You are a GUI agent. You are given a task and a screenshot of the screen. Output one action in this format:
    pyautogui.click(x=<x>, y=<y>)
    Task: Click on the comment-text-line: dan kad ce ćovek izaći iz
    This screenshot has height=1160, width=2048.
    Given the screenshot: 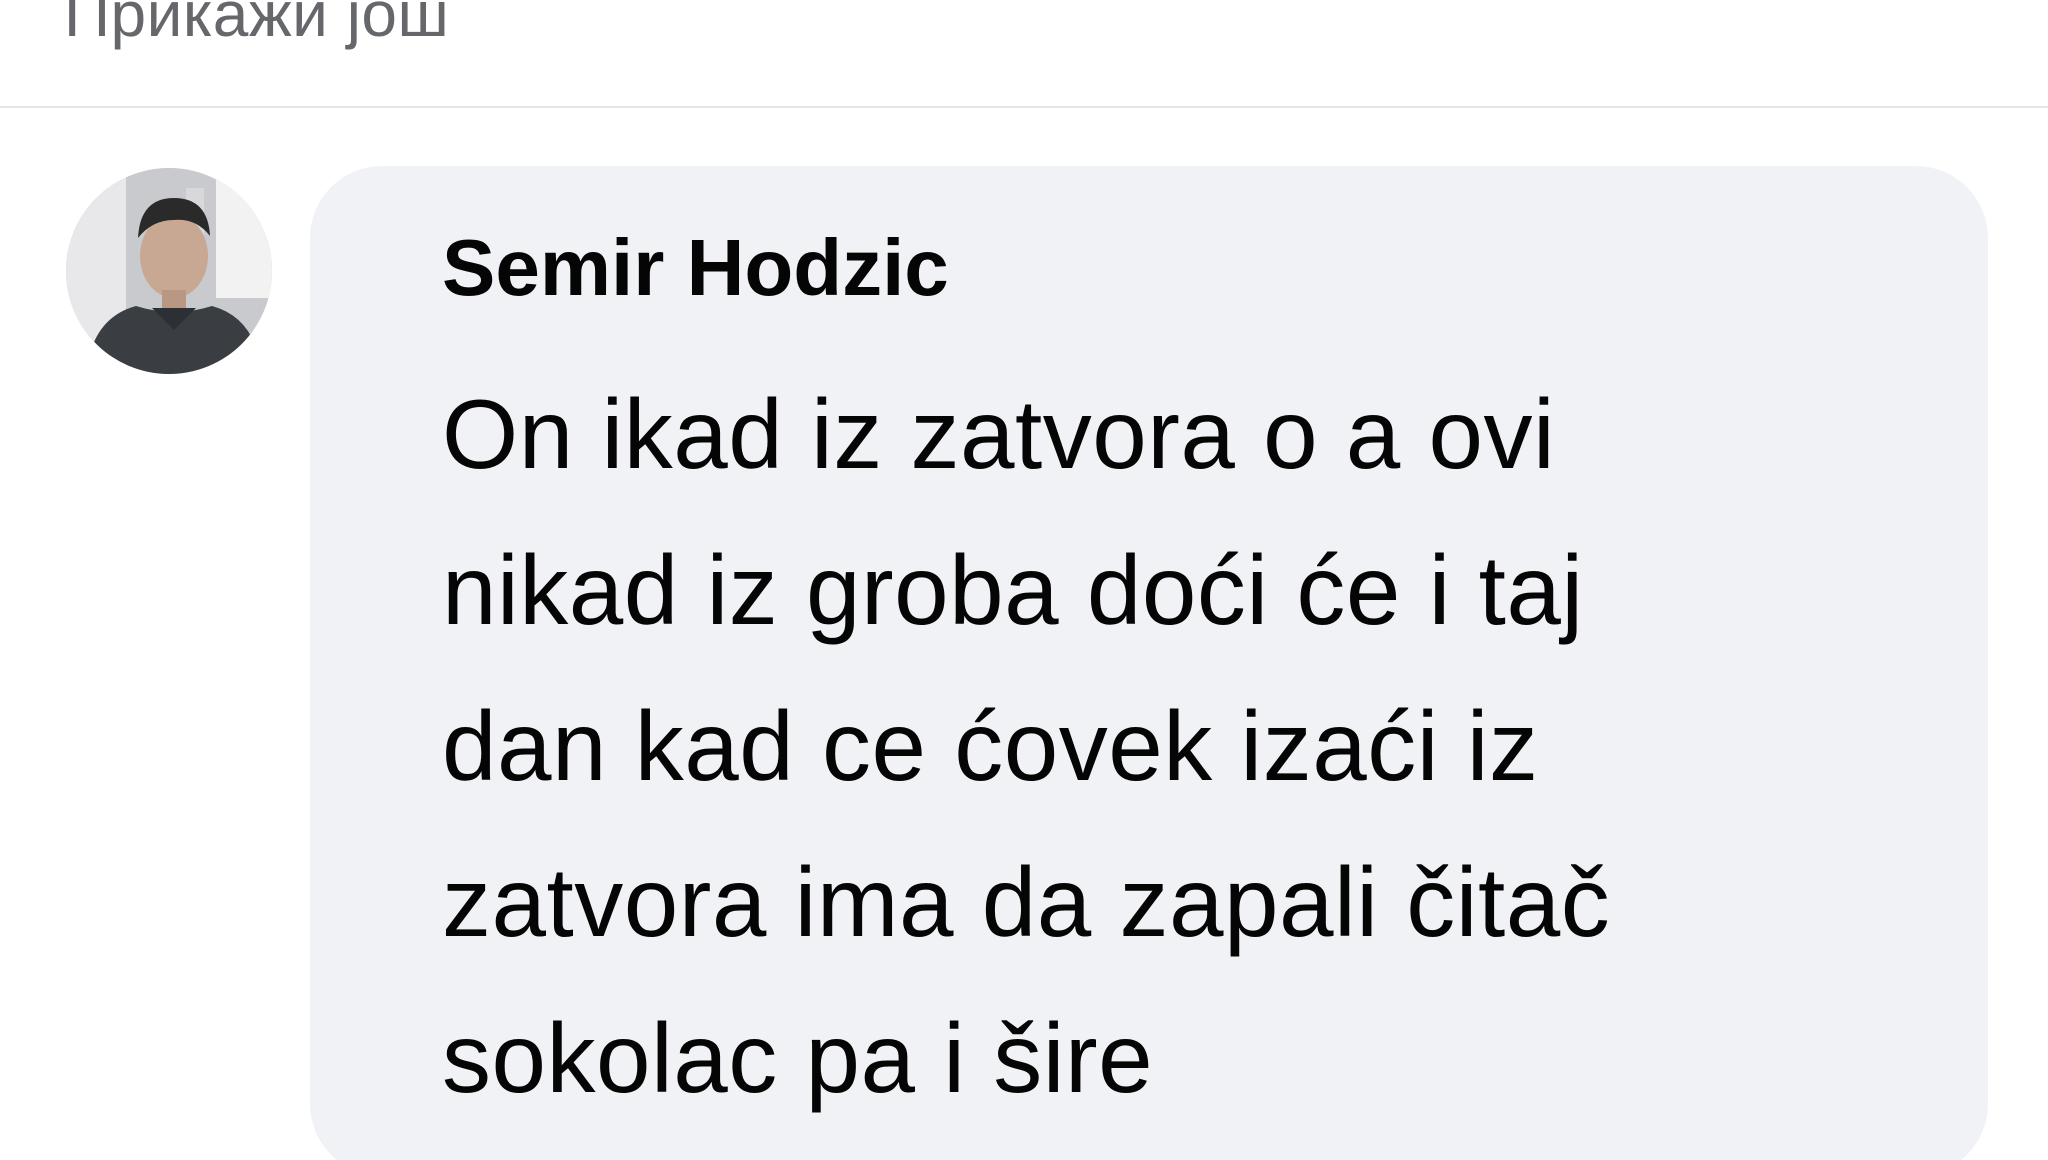 What is the action you would take?
    pyautogui.click(x=990, y=746)
    